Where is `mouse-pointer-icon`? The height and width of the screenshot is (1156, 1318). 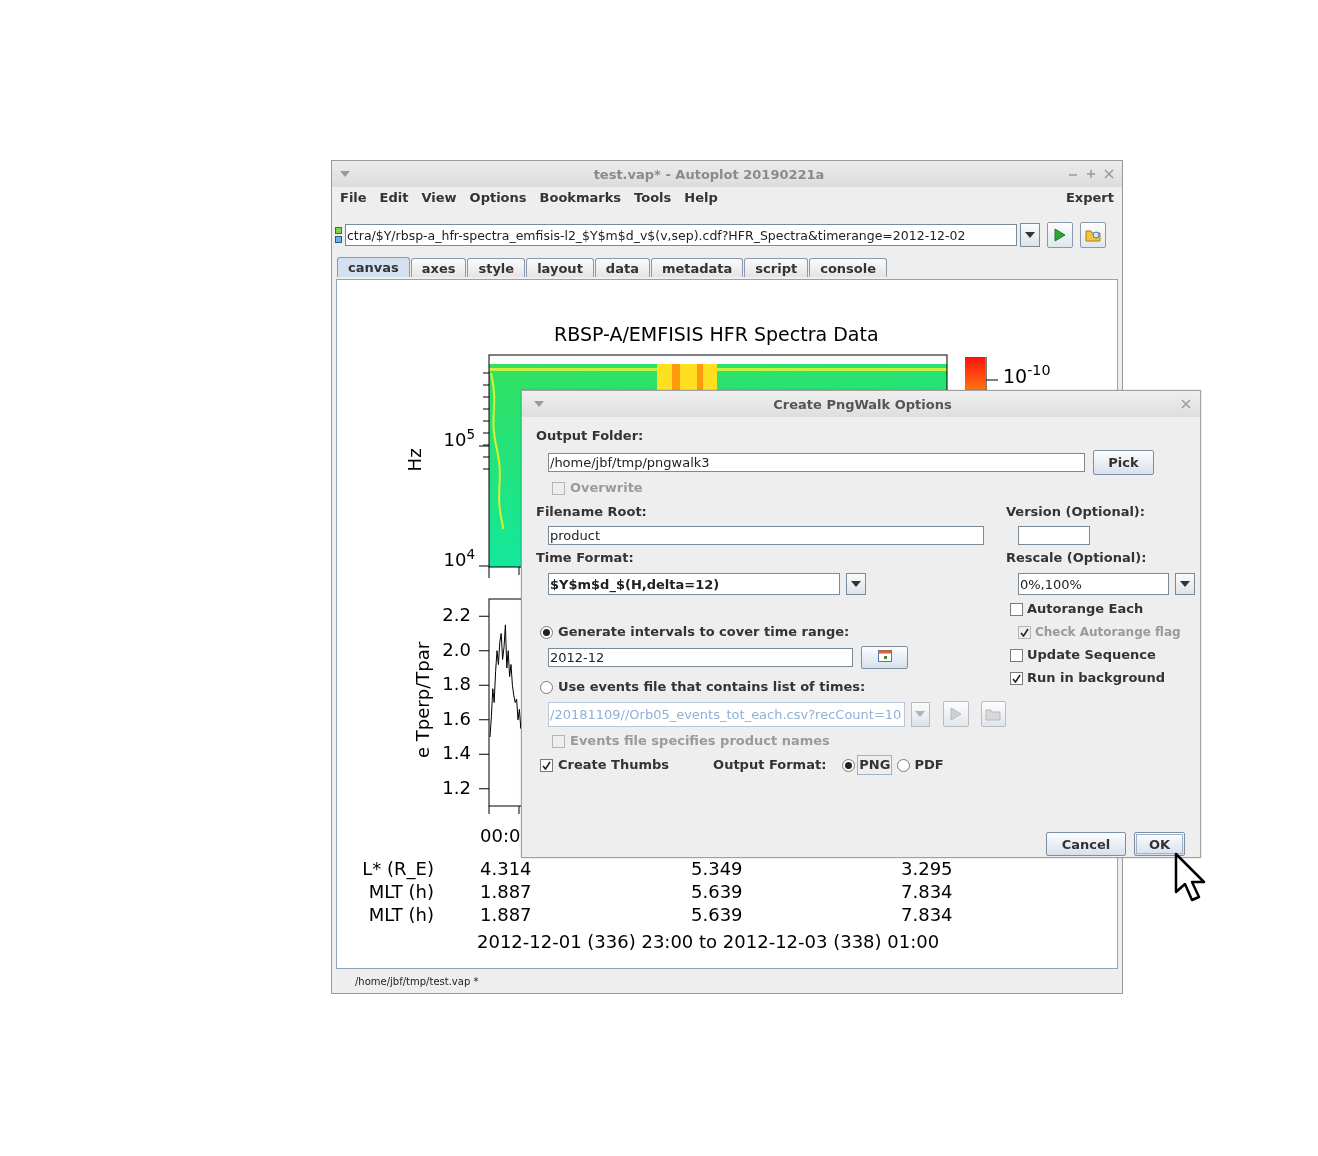 mouse-pointer-icon is located at coordinates (1191, 878).